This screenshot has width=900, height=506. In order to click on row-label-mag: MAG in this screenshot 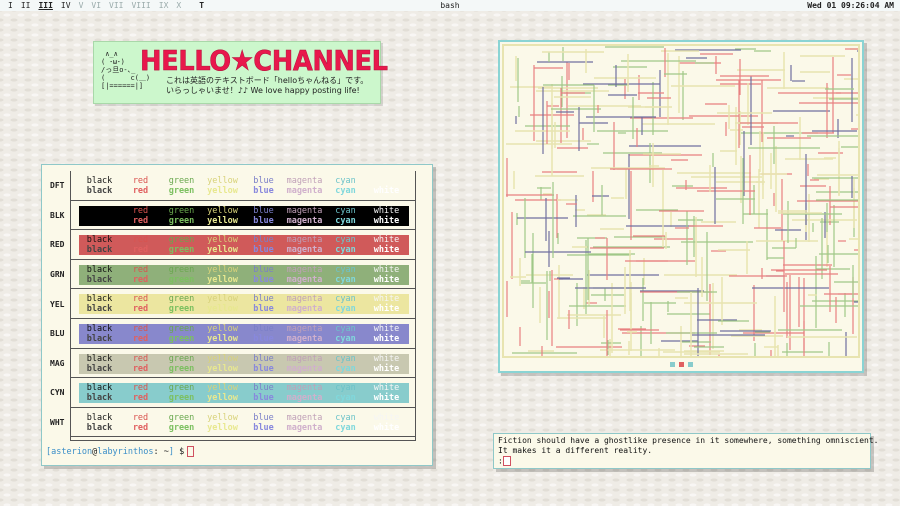, I will do `click(57, 363)`.